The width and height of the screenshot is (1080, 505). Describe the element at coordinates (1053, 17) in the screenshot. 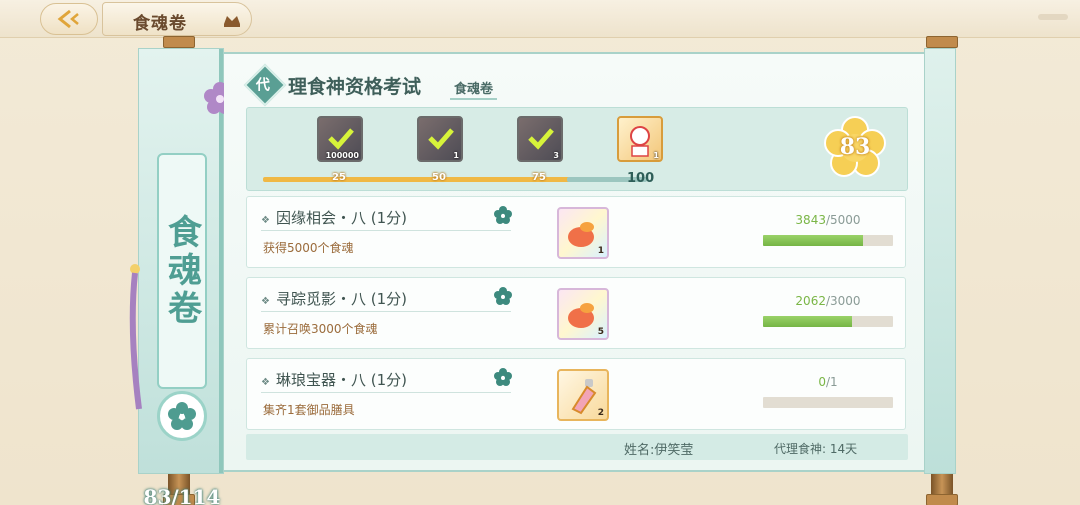

I see `menu-handle` at that location.